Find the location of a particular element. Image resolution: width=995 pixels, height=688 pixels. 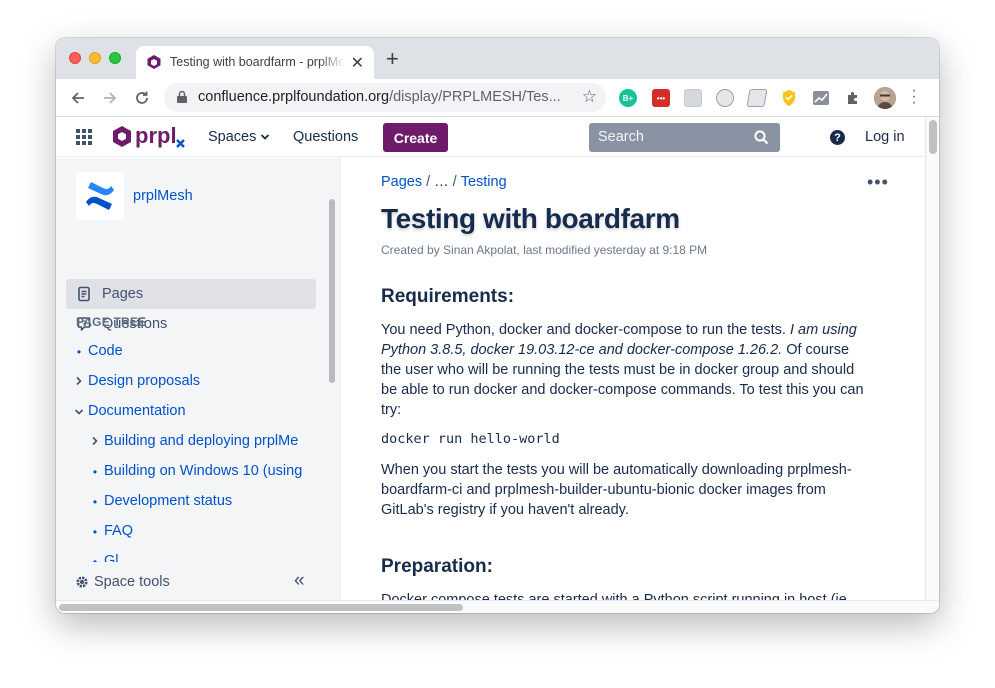

breadcrumb-testing-link: Testing is located at coordinates (484, 182).